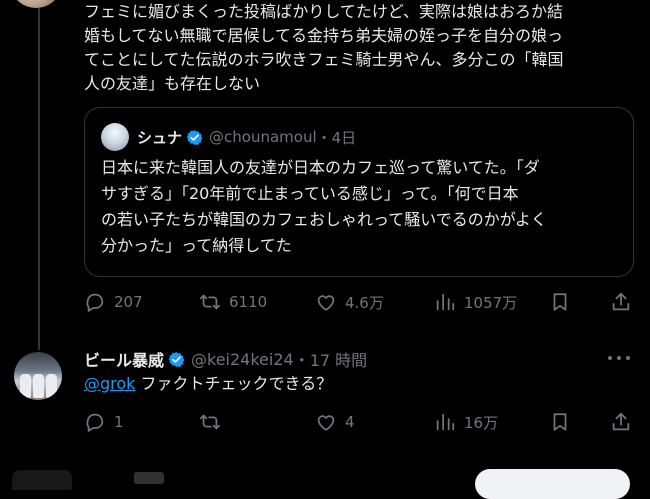  I want to click on quoted-avatar, so click(115, 137).